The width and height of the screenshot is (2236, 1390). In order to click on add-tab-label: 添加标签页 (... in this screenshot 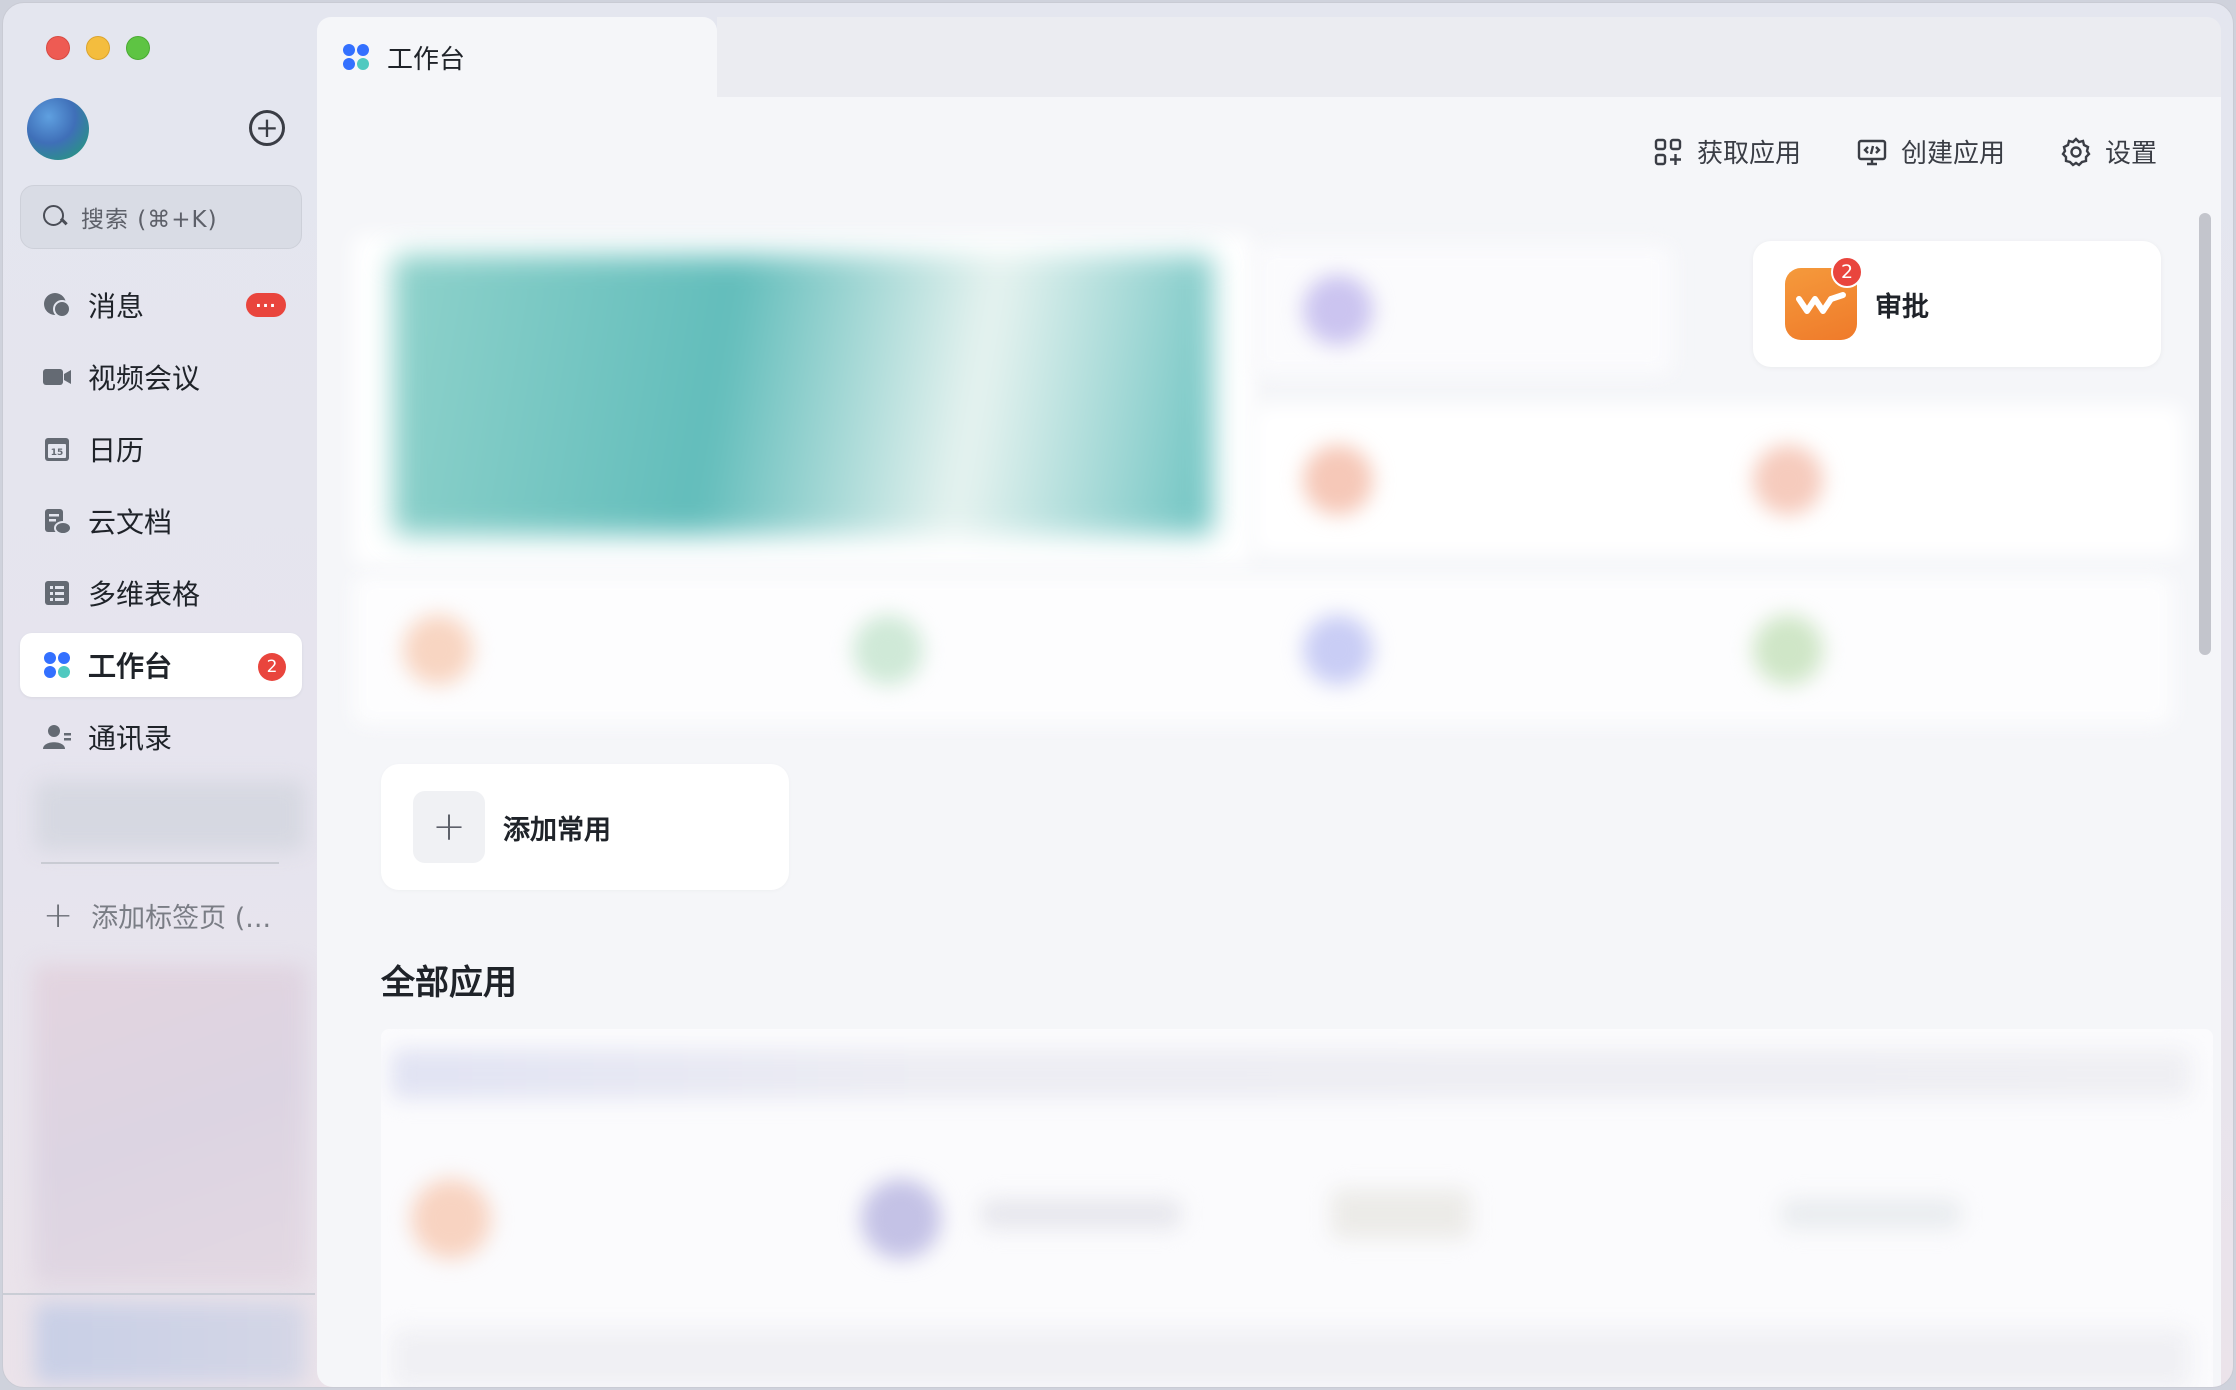, I will do `click(181, 918)`.